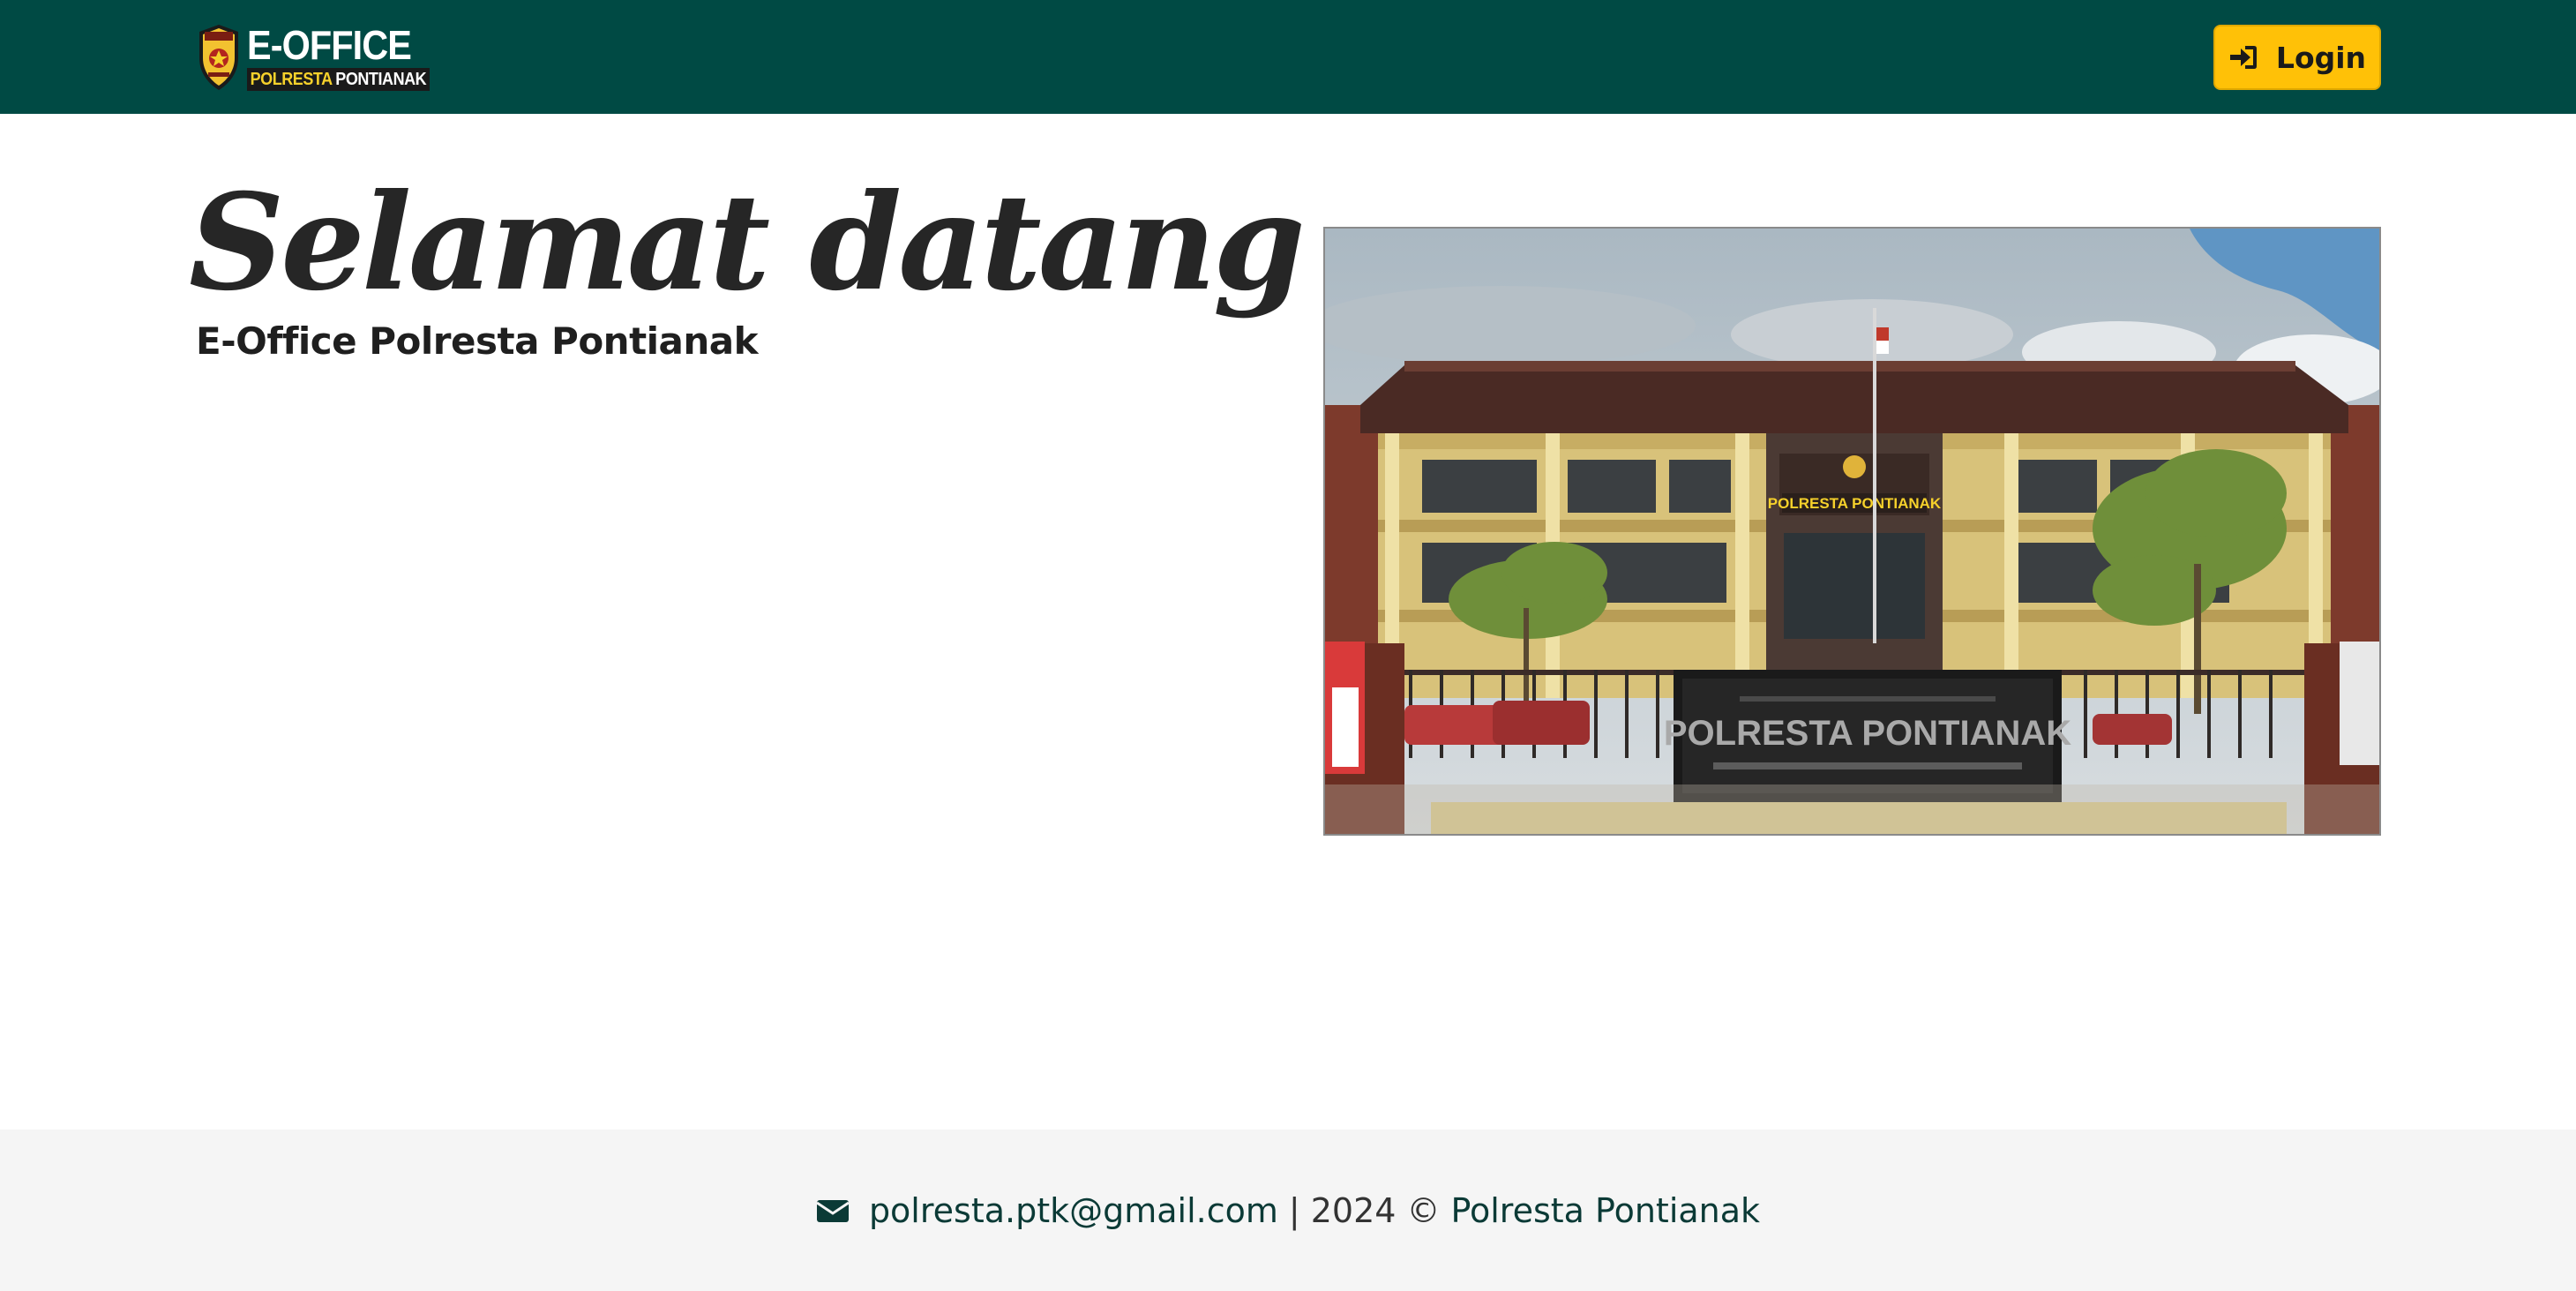 The image size is (2576, 1291). What do you see at coordinates (292, 79) in the screenshot?
I see `brand-subtitle-part1: POLRESTA` at bounding box center [292, 79].